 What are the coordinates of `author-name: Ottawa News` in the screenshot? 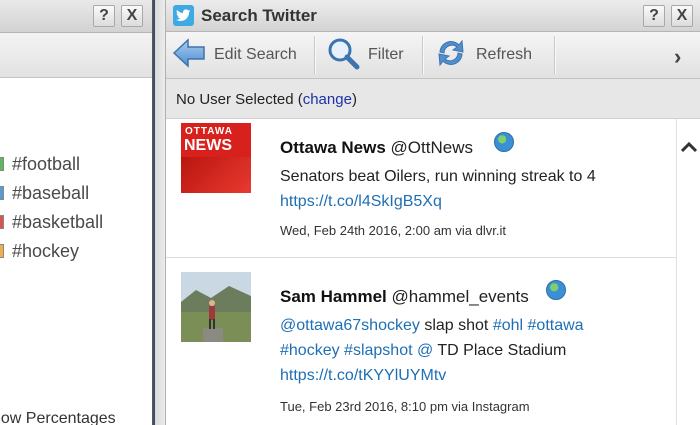 It's located at (333, 147).